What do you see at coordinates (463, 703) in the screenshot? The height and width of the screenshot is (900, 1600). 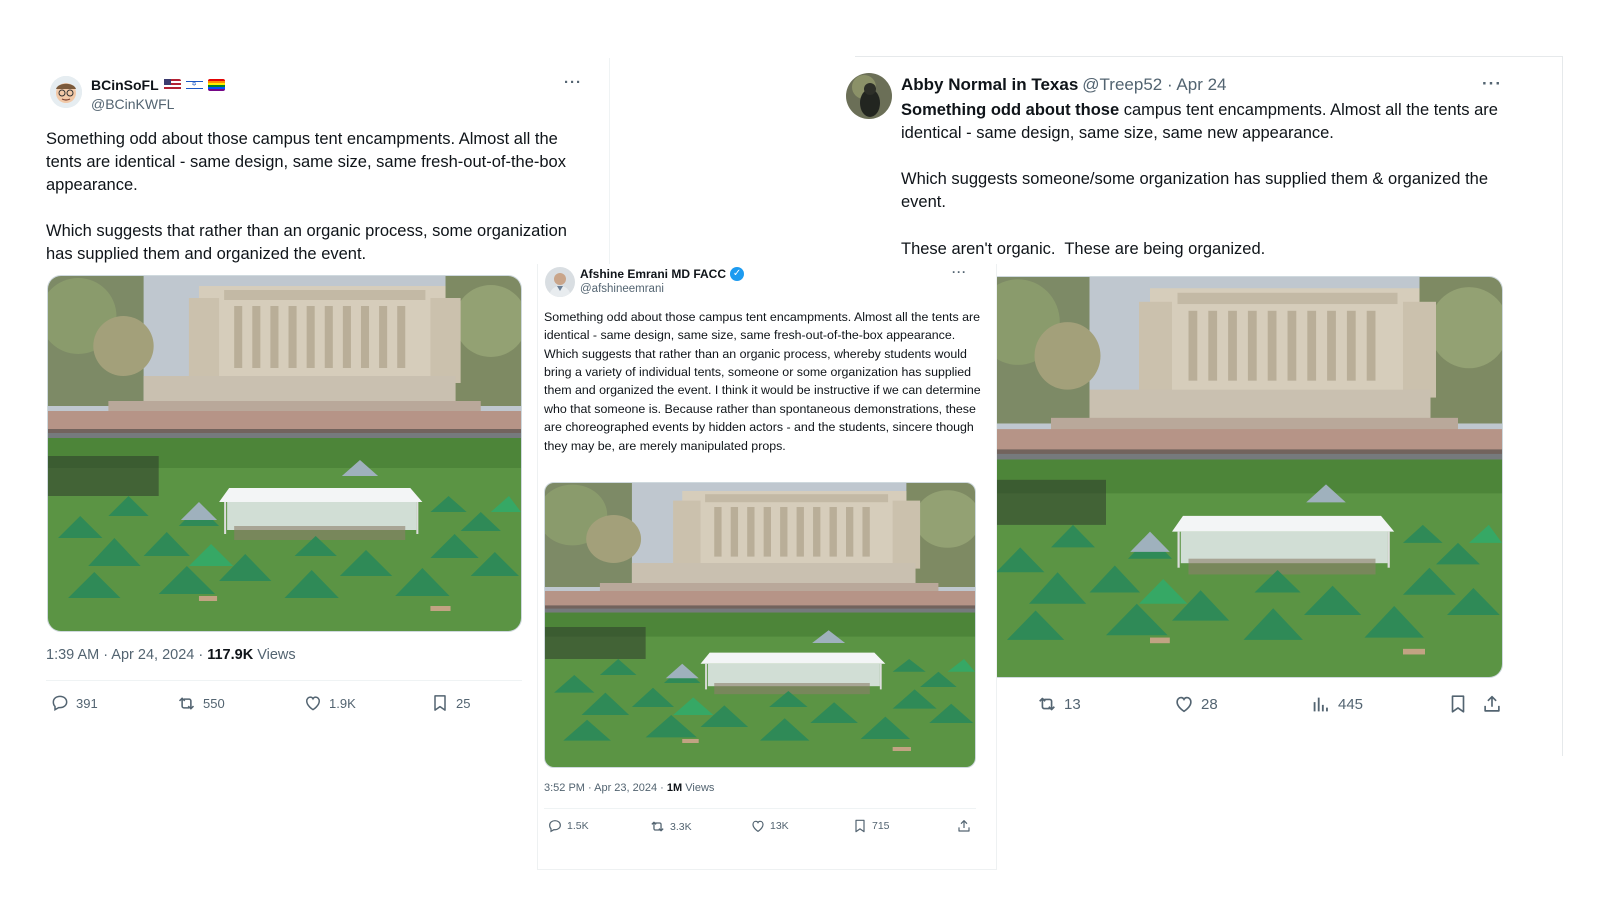 I see `bookmark-count: 25` at bounding box center [463, 703].